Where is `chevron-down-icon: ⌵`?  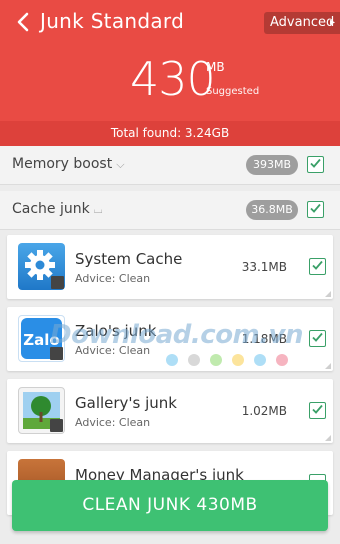 chevron-down-icon: ⌵ is located at coordinates (120, 164).